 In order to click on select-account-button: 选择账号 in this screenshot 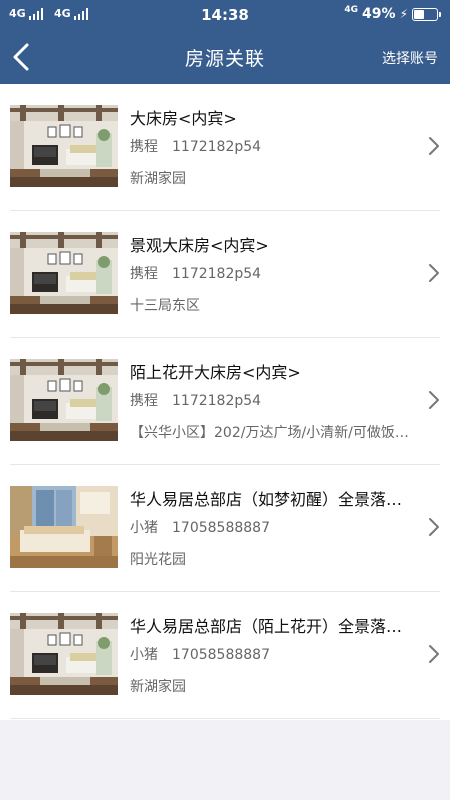, I will do `click(410, 58)`.